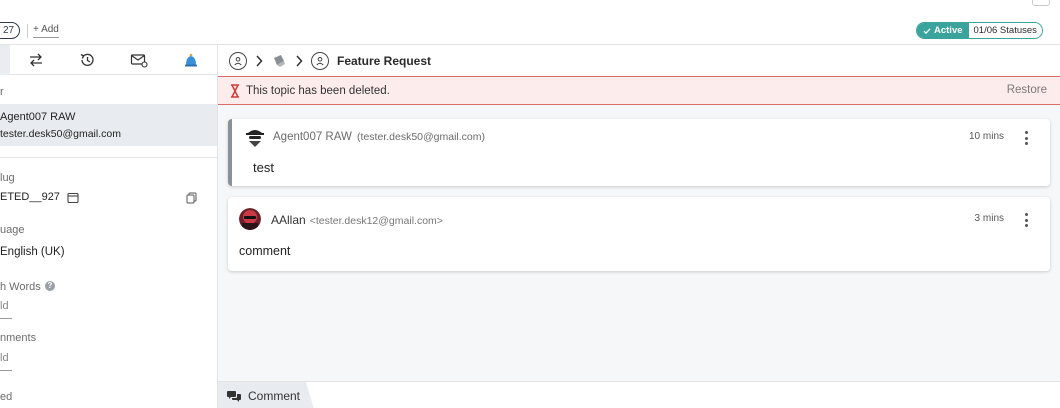 The width and height of the screenshot is (1060, 408). I want to click on comments-value: ld, so click(4, 358).